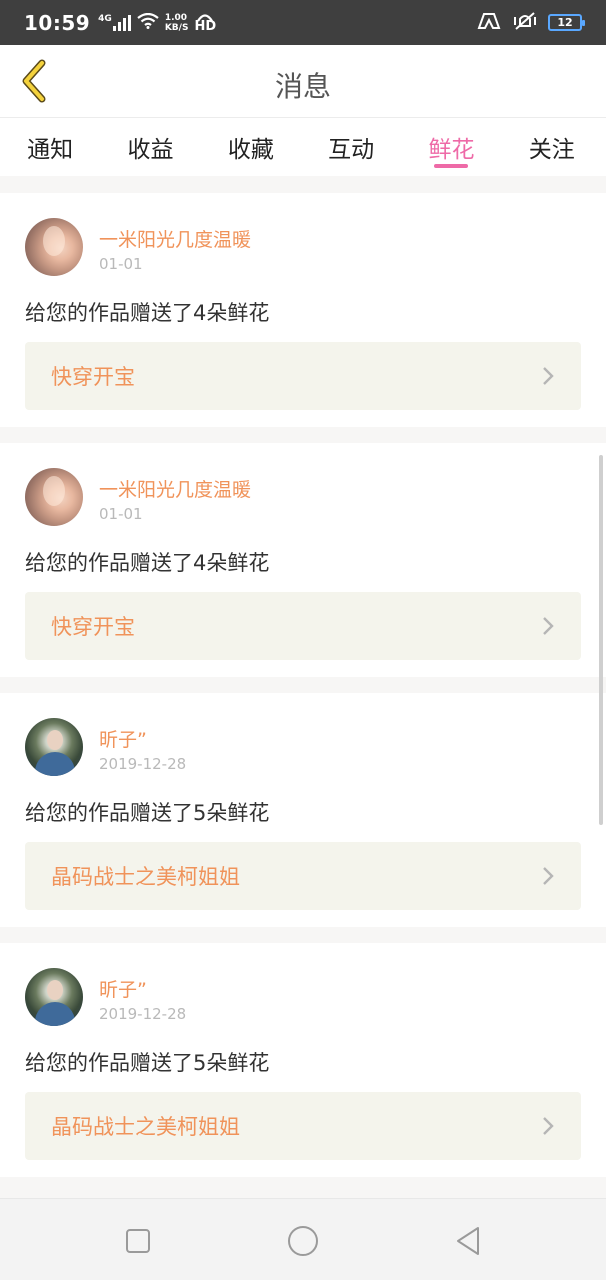 This screenshot has height=1280, width=606. I want to click on vibrate-icon, so click(525, 23).